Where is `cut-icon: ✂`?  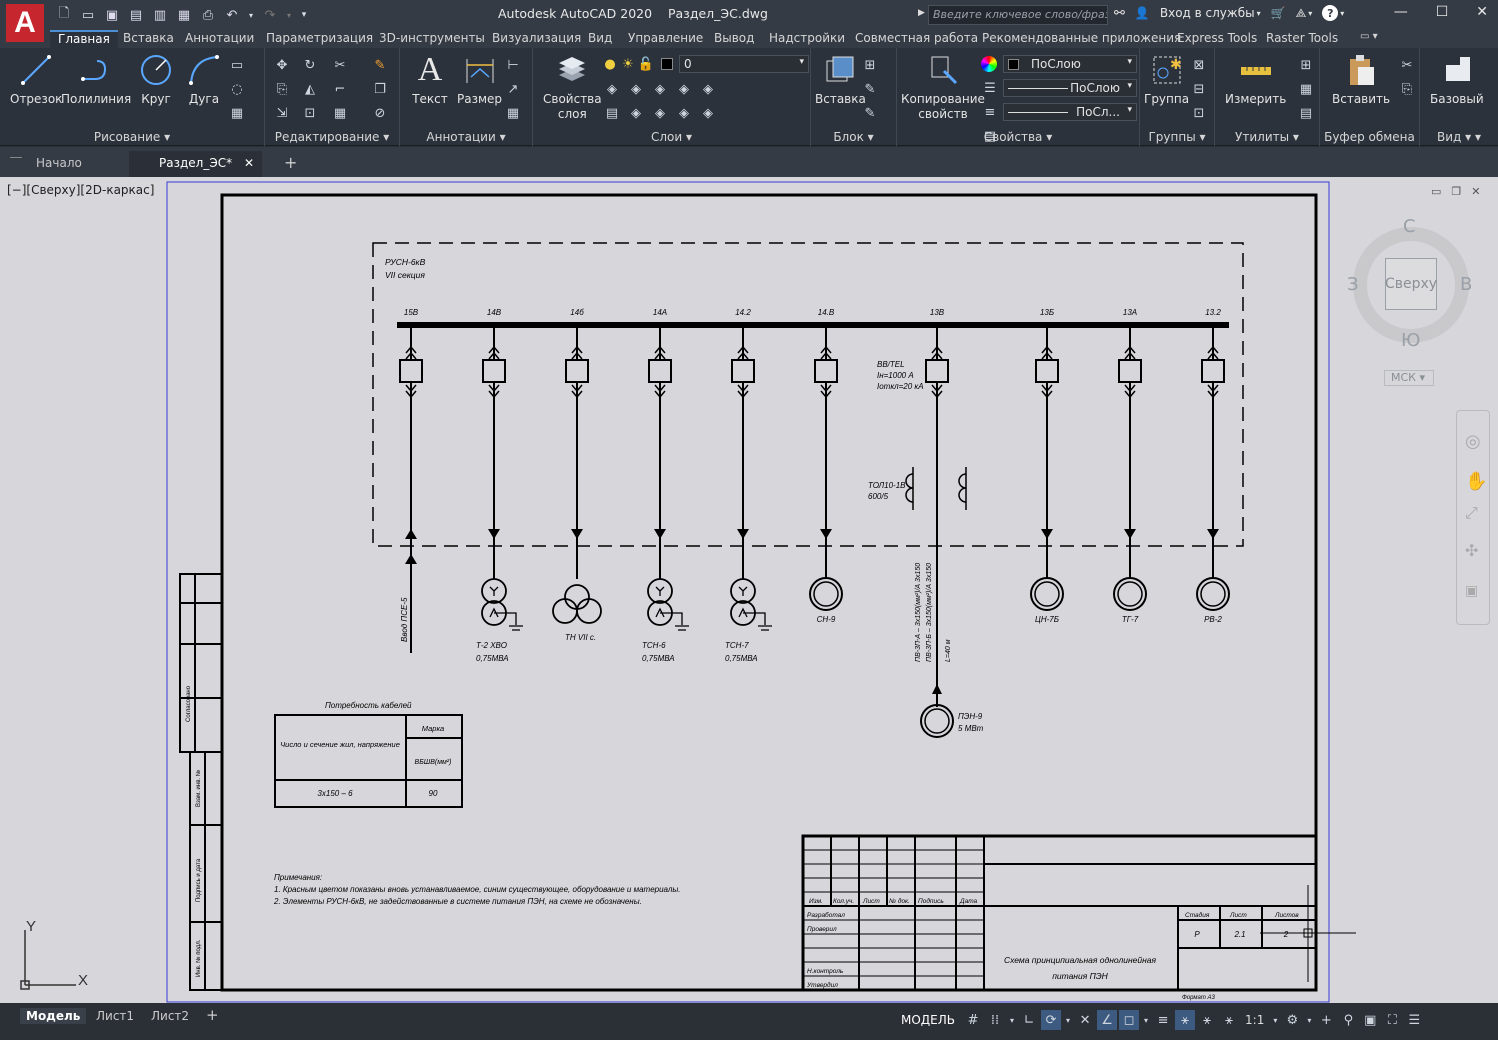
cut-icon: ✂ is located at coordinates (1407, 65).